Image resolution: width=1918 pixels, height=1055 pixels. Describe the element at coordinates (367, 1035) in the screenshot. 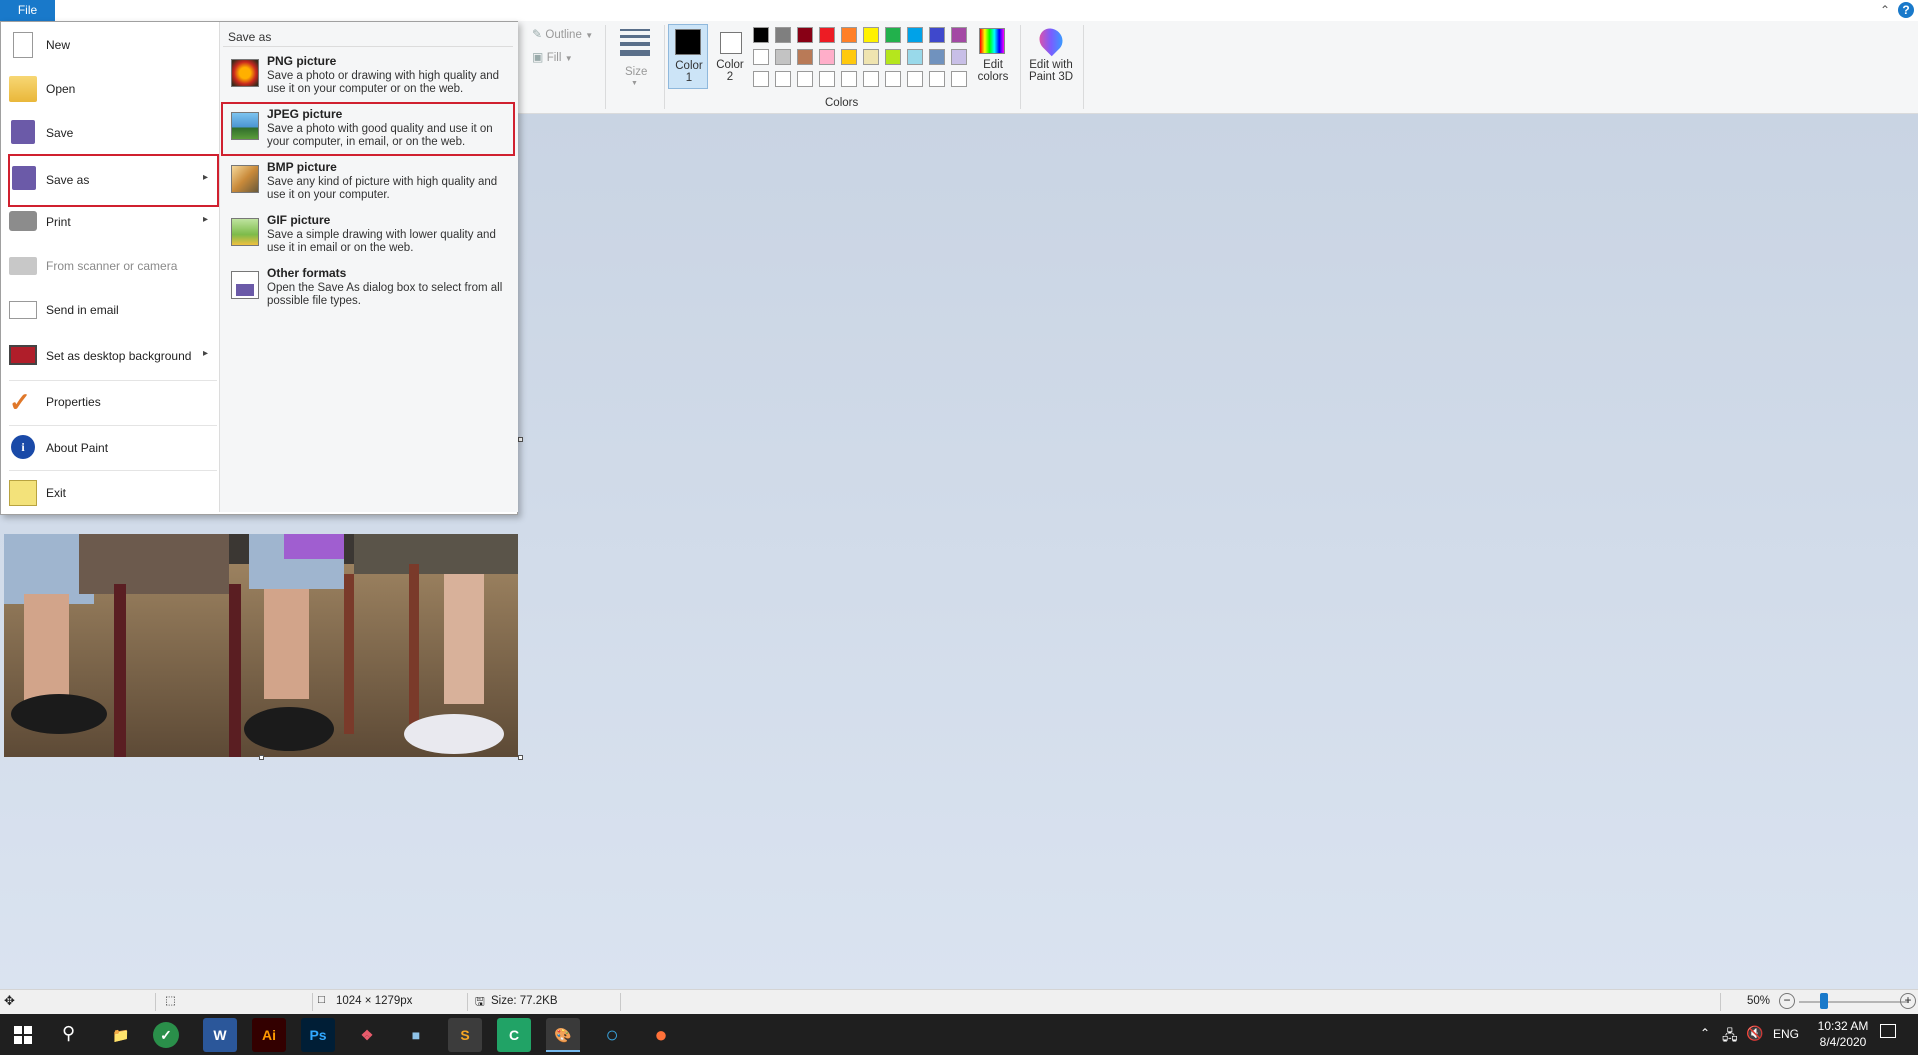

I see `app-pink-icon: ❖` at that location.